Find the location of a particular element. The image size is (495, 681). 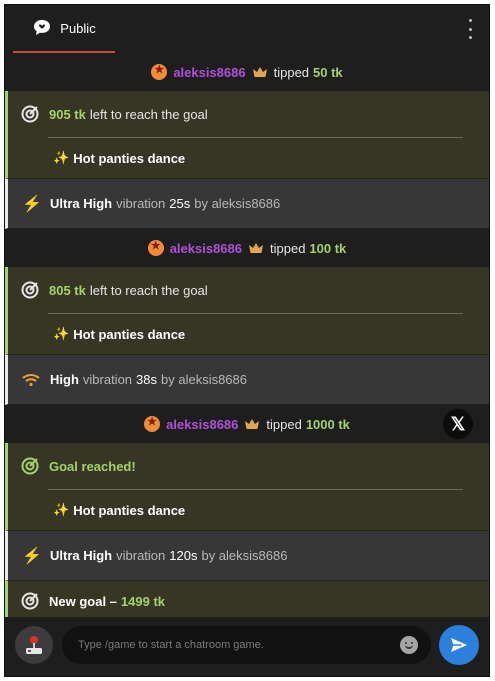

tab-label: Public is located at coordinates (78, 28).